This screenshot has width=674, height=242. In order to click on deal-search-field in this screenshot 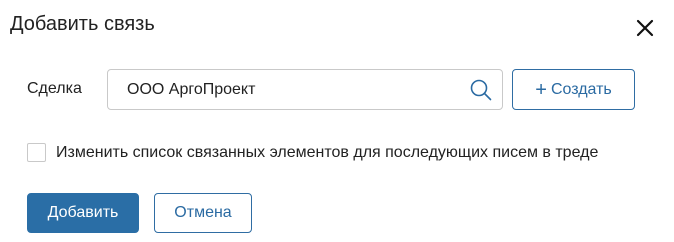, I will do `click(305, 89)`.